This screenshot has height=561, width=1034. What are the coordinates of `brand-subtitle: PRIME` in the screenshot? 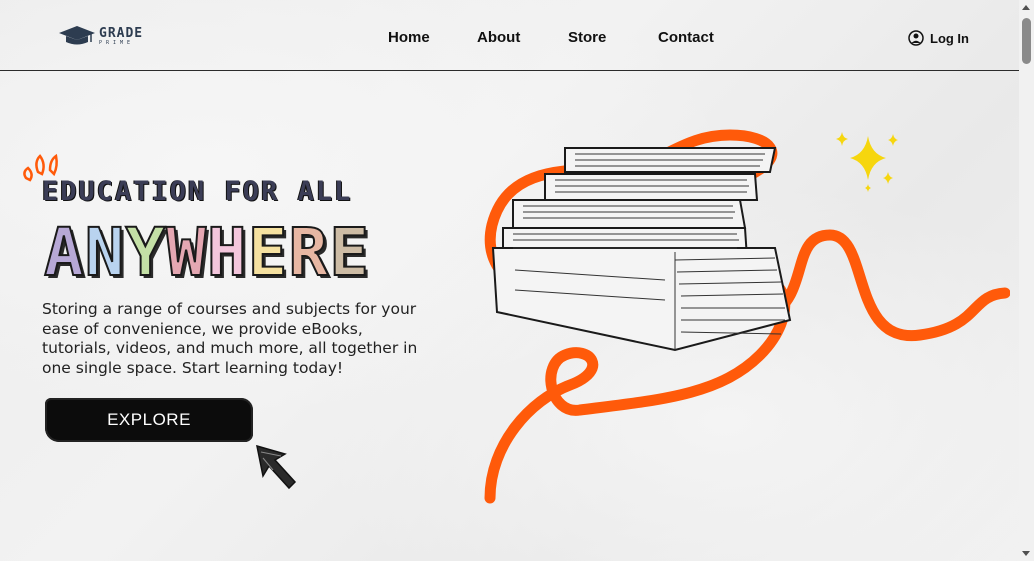 It's located at (117, 42).